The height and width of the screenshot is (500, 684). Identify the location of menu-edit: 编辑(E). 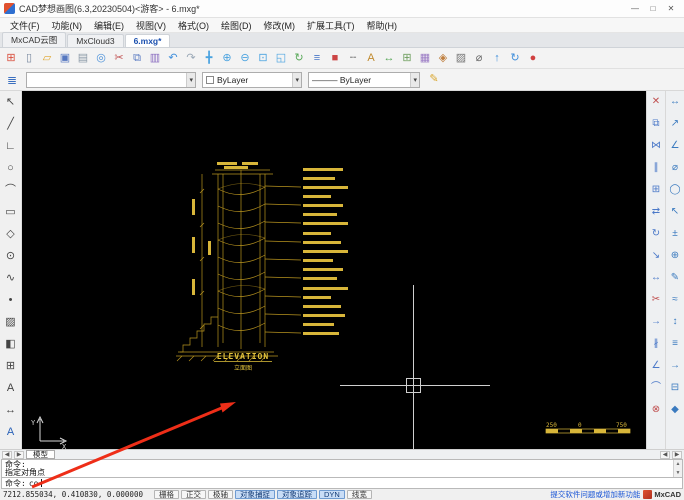
(109, 25).